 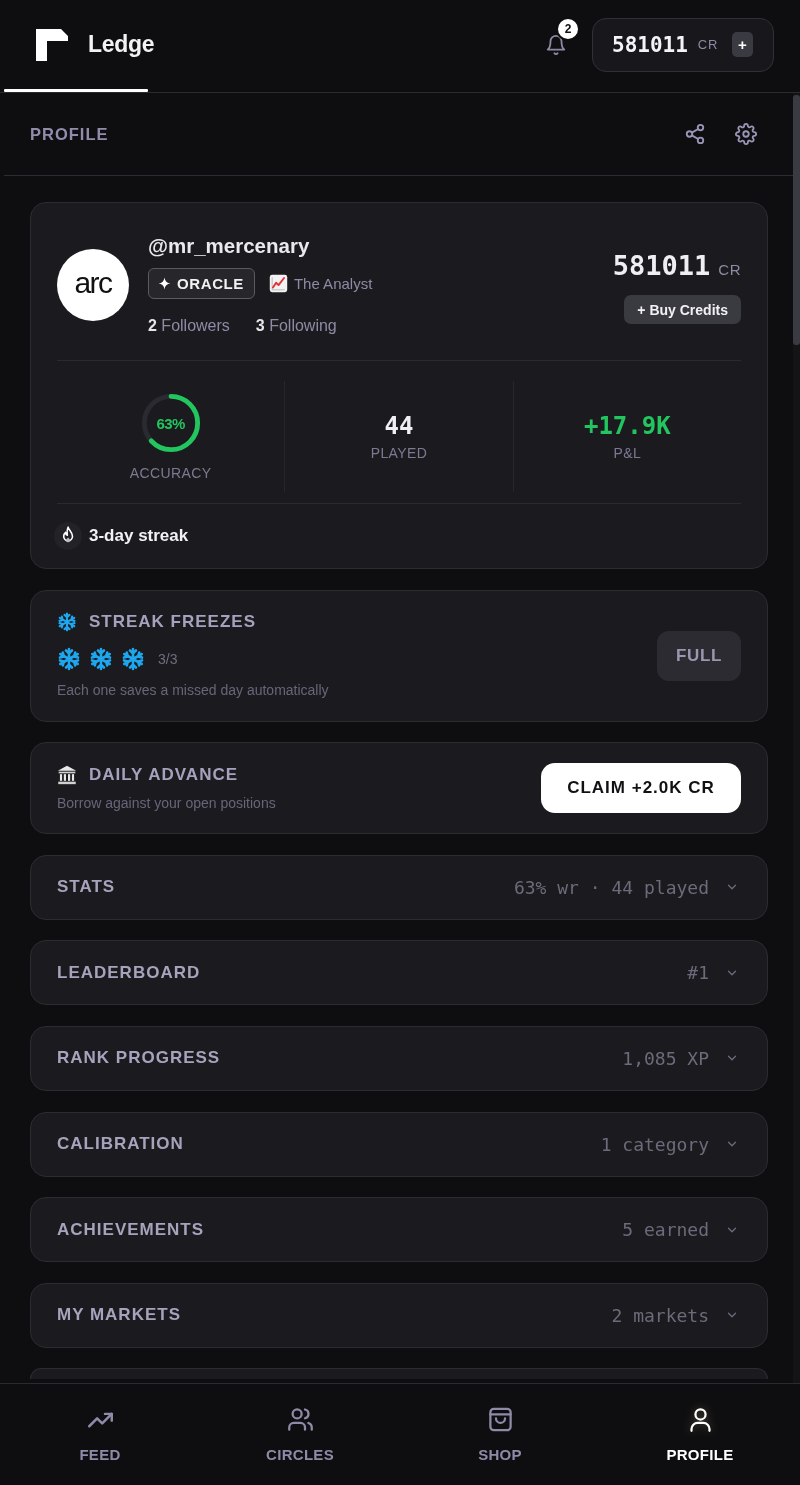 I want to click on accordion-row: RANK PROGRESS 1,085 XP, so click(x=399, y=1058).